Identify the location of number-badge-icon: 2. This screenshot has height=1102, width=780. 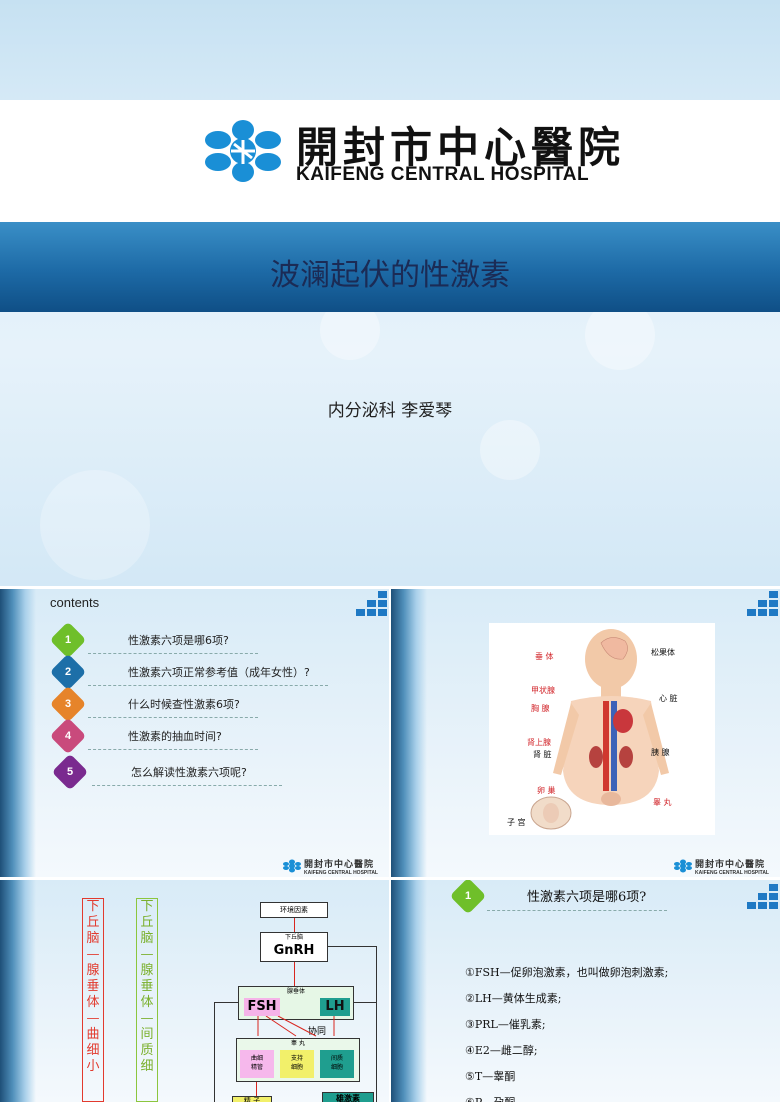
(68, 672).